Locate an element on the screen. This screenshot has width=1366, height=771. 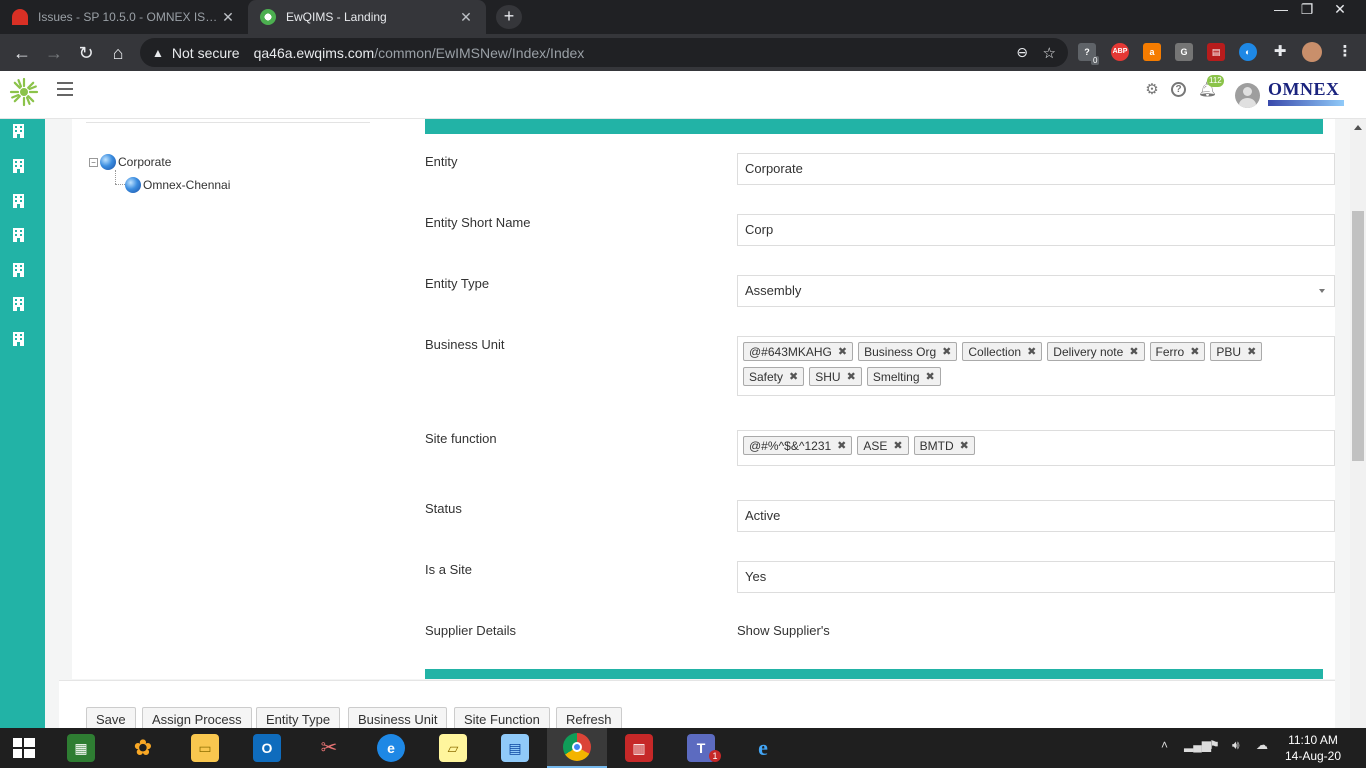
collapse-icon: − is located at coordinates (93, 162).